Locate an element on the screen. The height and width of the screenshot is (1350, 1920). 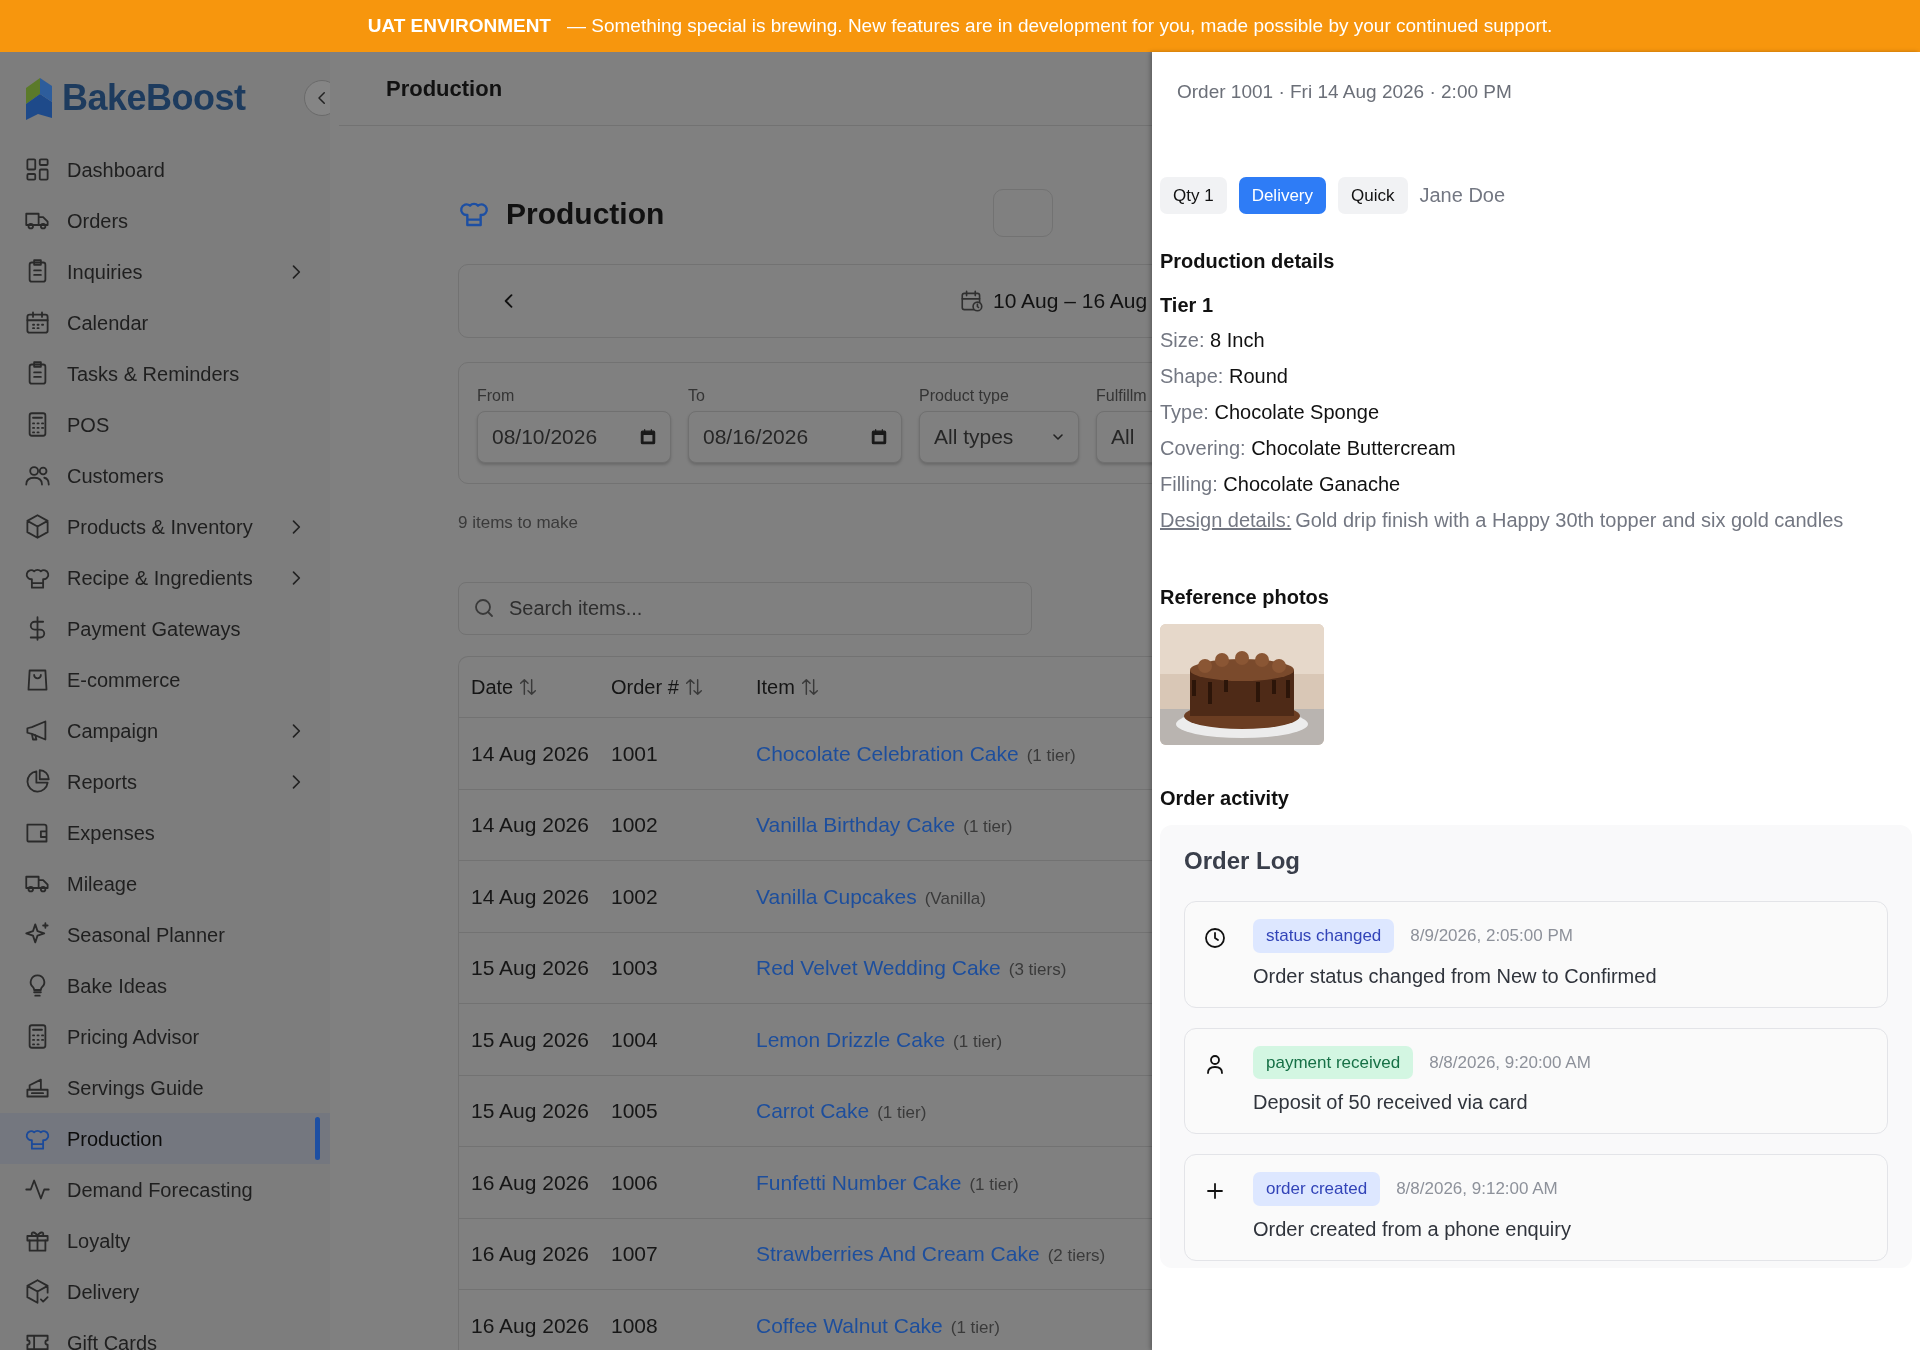
table-cell-text: 1001 is located at coordinates (635, 753).